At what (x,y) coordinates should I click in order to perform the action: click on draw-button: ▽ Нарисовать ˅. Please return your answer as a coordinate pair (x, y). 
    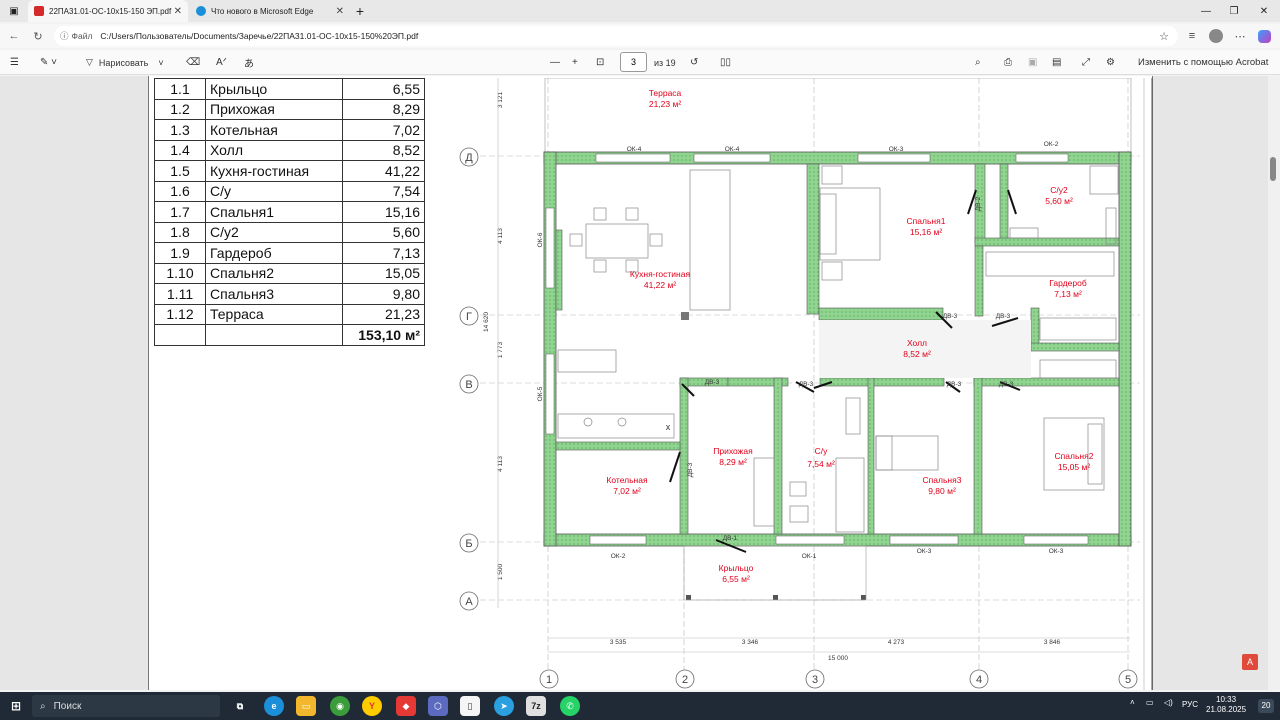
    Looking at the image, I should click on (125, 62).